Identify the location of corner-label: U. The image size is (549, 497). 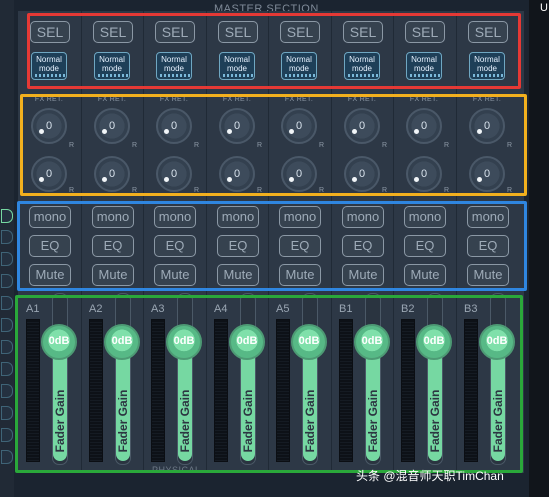
(544, 8).